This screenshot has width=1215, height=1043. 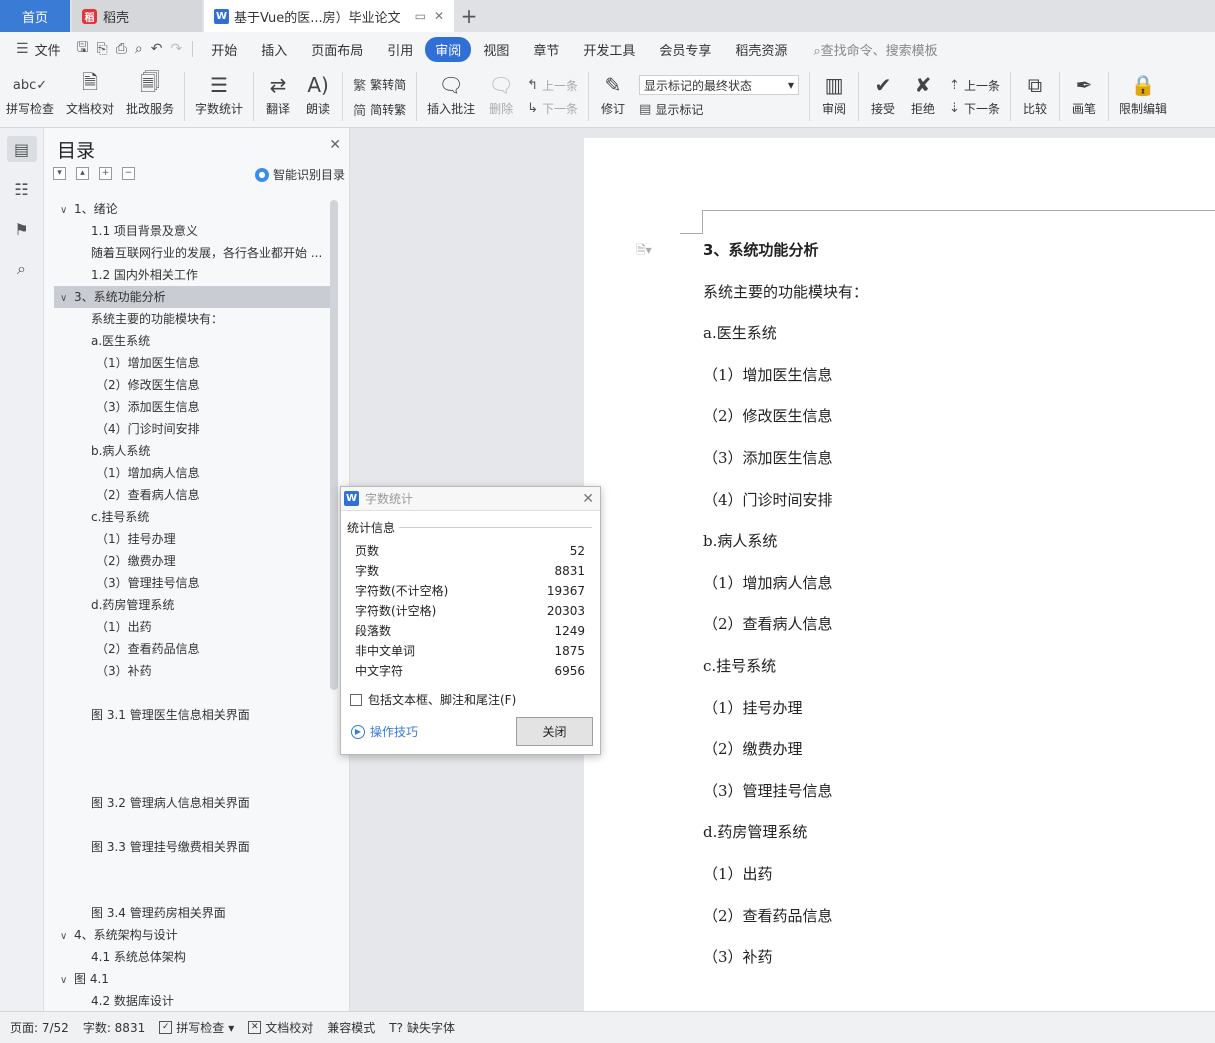 What do you see at coordinates (192, 209) in the screenshot?
I see `toc-item: ∨ 1、绪论` at bounding box center [192, 209].